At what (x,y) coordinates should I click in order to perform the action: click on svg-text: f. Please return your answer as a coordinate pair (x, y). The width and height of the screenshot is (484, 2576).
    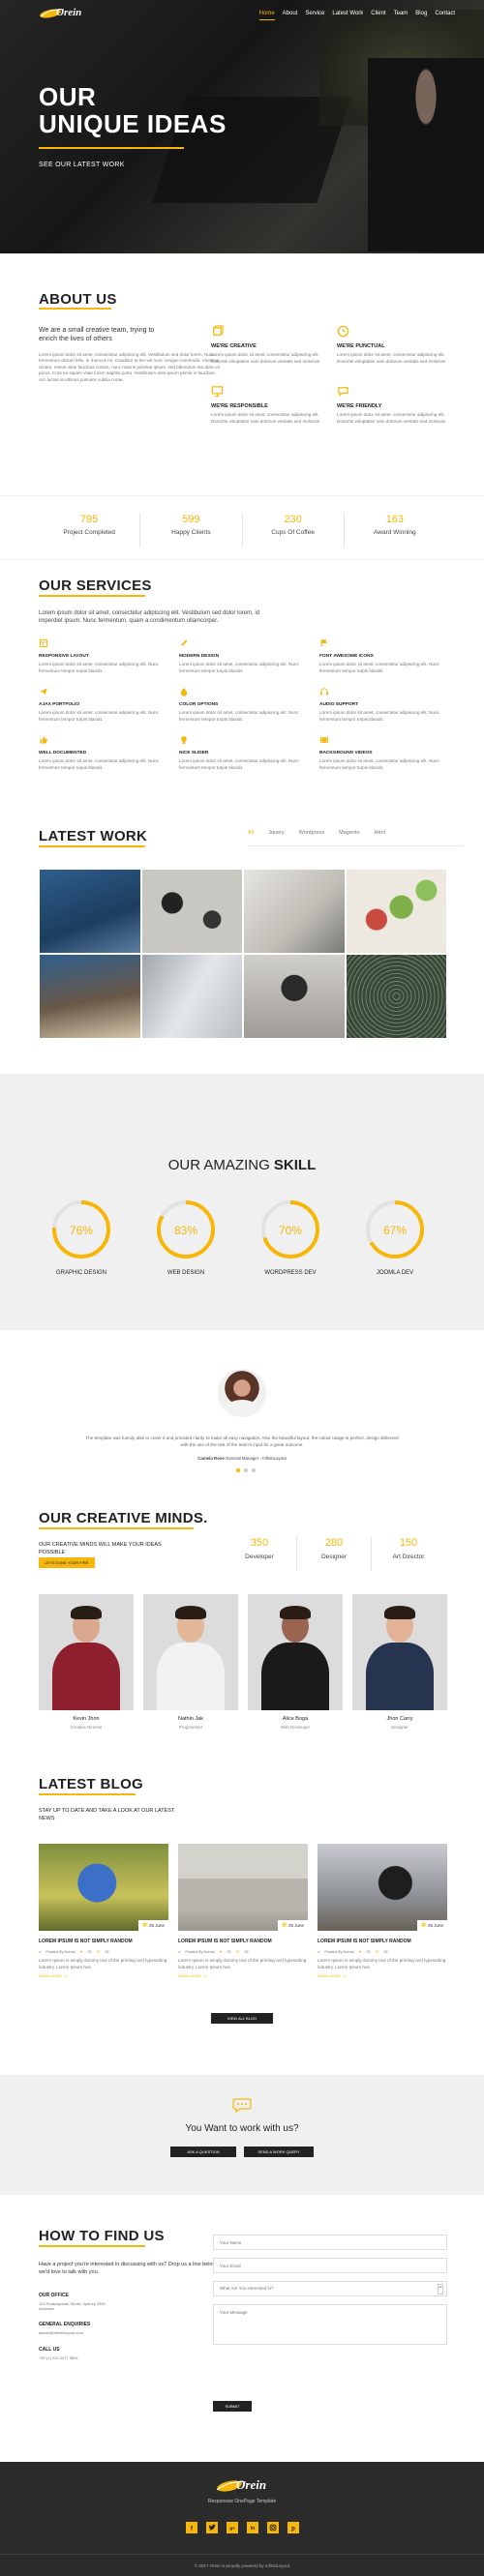
    Looking at the image, I should click on (191, 2529).